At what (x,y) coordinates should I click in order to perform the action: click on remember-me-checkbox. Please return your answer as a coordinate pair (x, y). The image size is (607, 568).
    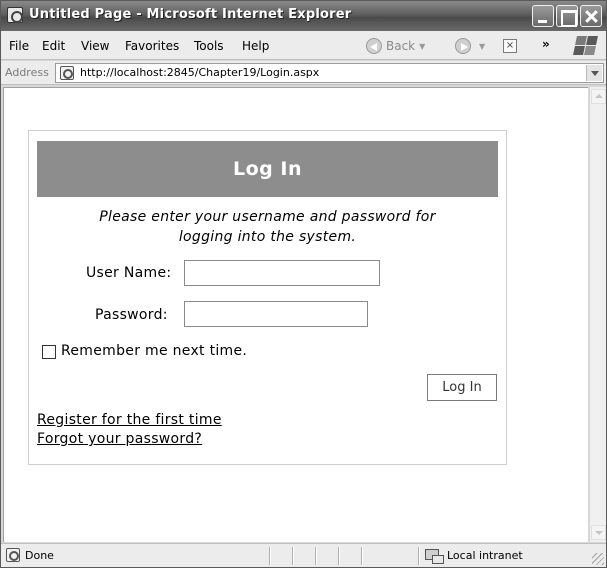
    Looking at the image, I should click on (49, 352).